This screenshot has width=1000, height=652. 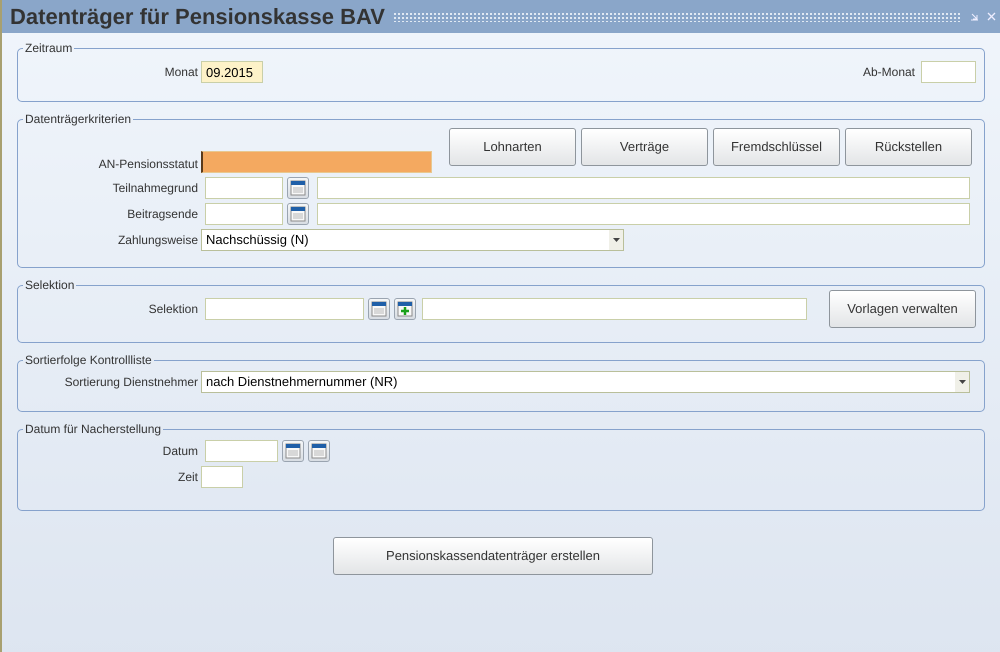 What do you see at coordinates (585, 382) in the screenshot?
I see `dropdown: nach Dienstnehmernummer (NR)` at bounding box center [585, 382].